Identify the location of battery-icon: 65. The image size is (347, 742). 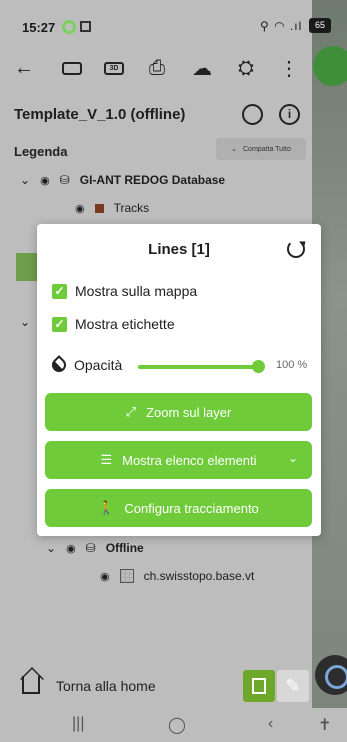
(320, 25).